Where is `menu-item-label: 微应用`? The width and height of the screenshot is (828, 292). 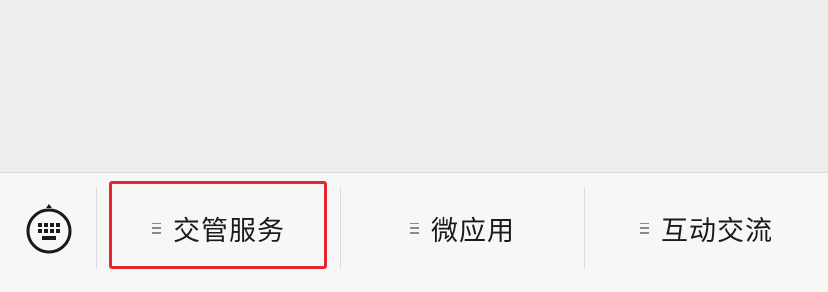 menu-item-label: 微应用 is located at coordinates (473, 231).